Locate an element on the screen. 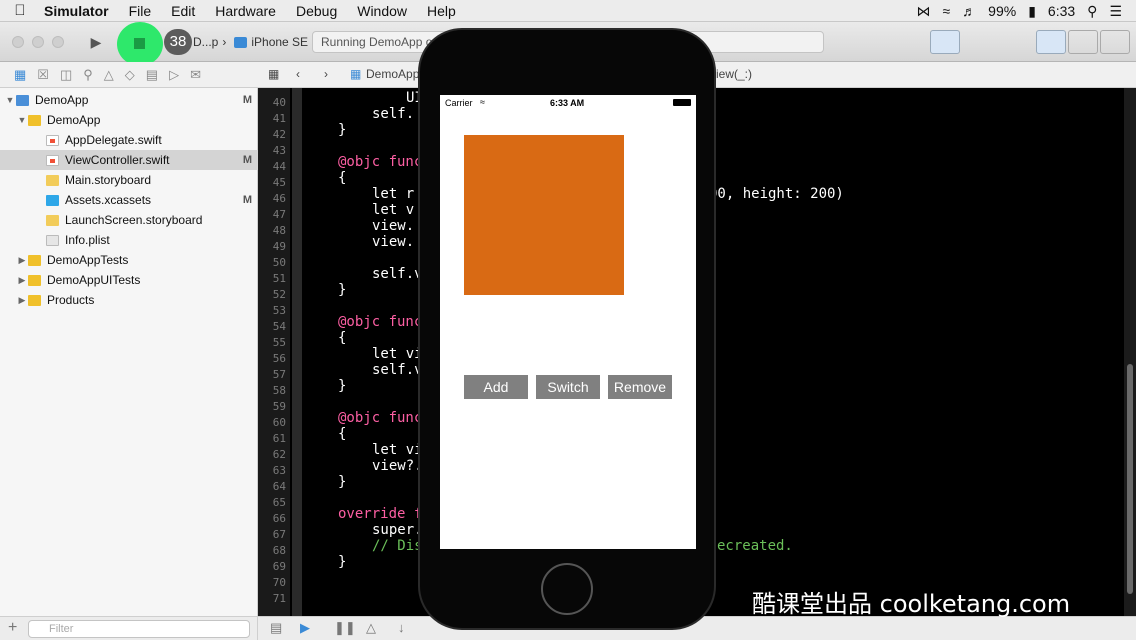 The image size is (1136, 640). breadcrumb-project: DemoApp is located at coordinates (392, 74).